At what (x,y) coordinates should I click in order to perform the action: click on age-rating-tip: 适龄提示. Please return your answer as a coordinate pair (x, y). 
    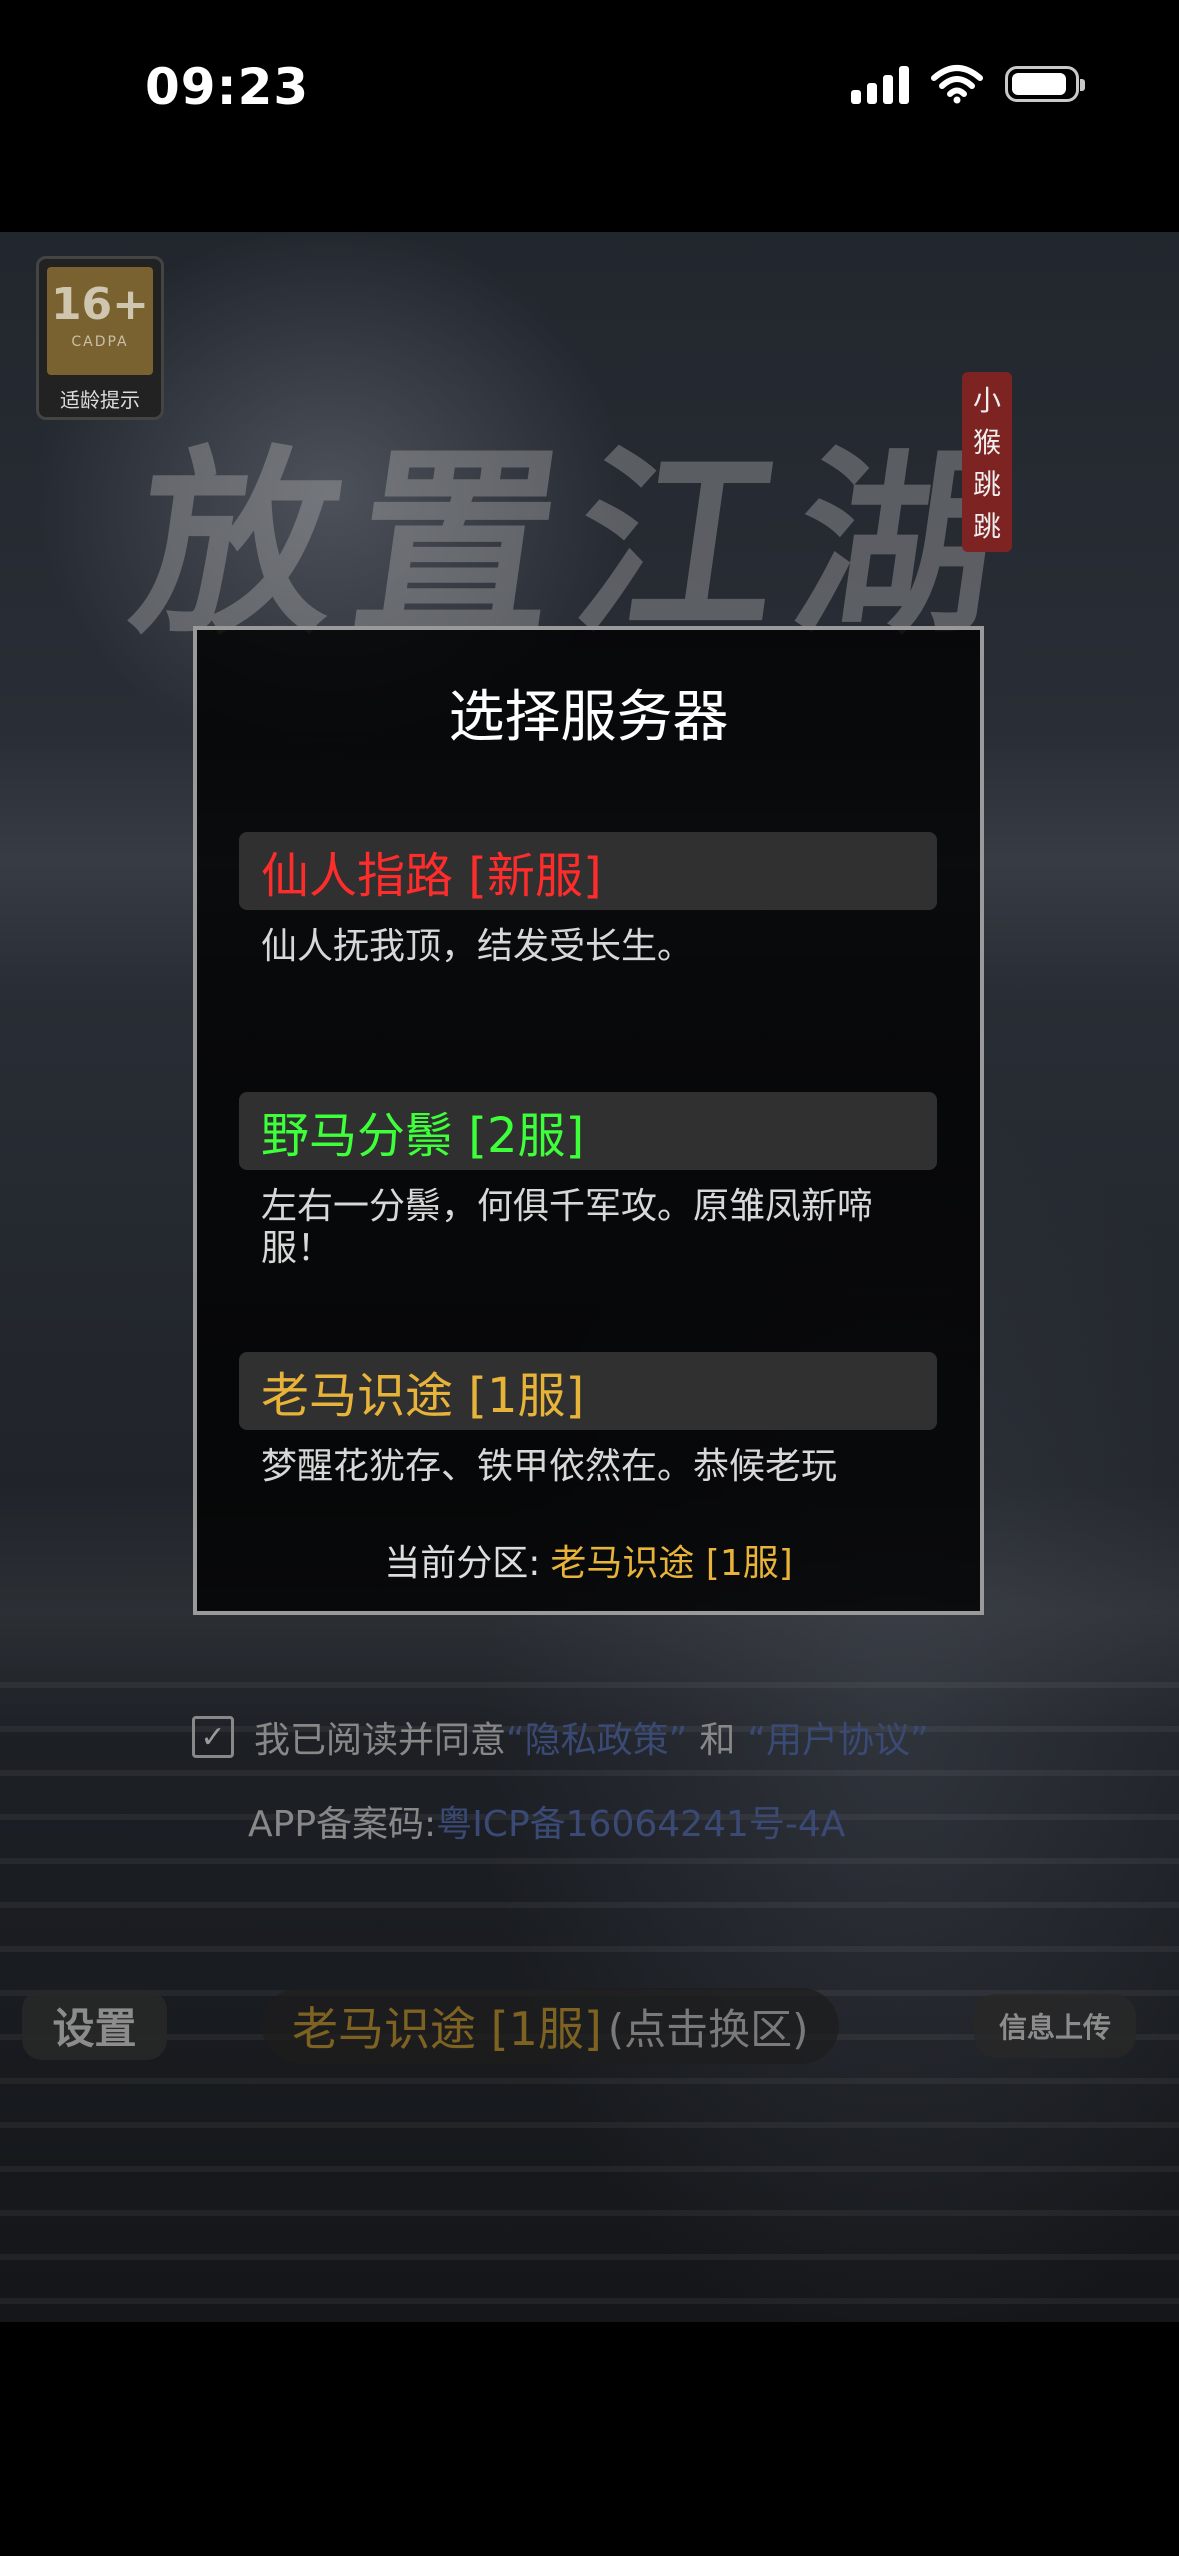
    Looking at the image, I should click on (100, 400).